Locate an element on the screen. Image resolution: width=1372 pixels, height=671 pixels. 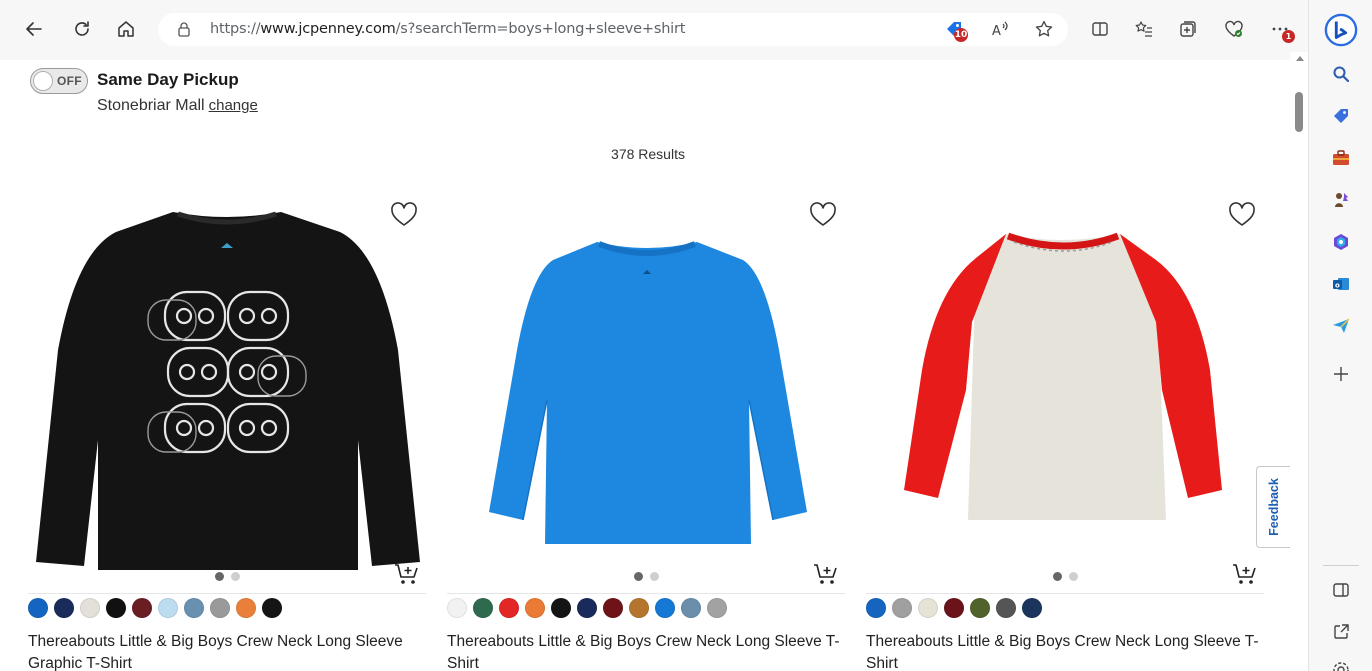
feedback-tab: Feedback is located at coordinates (1273, 507).